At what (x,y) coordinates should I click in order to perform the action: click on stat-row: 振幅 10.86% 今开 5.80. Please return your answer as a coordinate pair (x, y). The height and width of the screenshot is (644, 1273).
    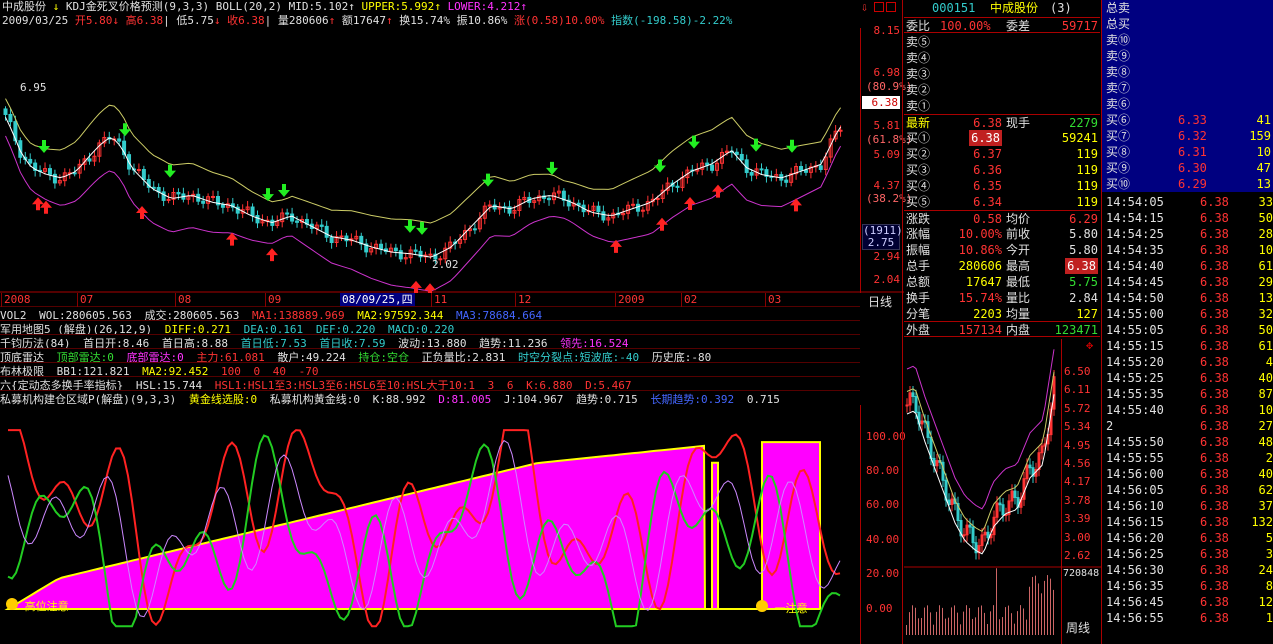
    Looking at the image, I should click on (1002, 250).